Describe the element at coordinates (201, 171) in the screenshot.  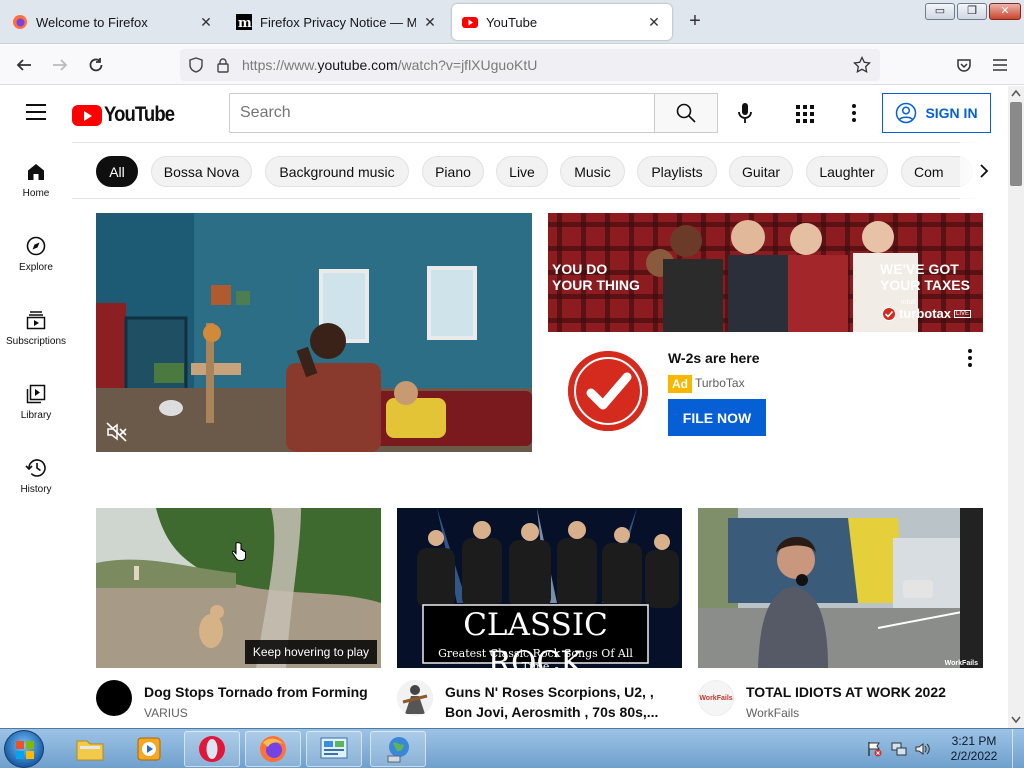
I see `chip-bossa-nova: Bossa Nova` at that location.